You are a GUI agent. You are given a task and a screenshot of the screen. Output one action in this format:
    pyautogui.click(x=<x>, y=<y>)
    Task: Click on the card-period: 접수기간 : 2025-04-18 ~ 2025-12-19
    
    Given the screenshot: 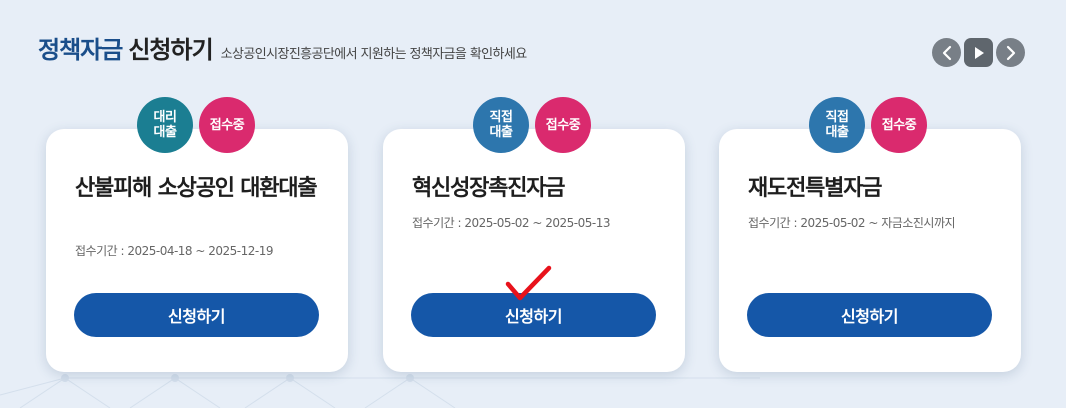 What is the action you would take?
    pyautogui.click(x=174, y=251)
    